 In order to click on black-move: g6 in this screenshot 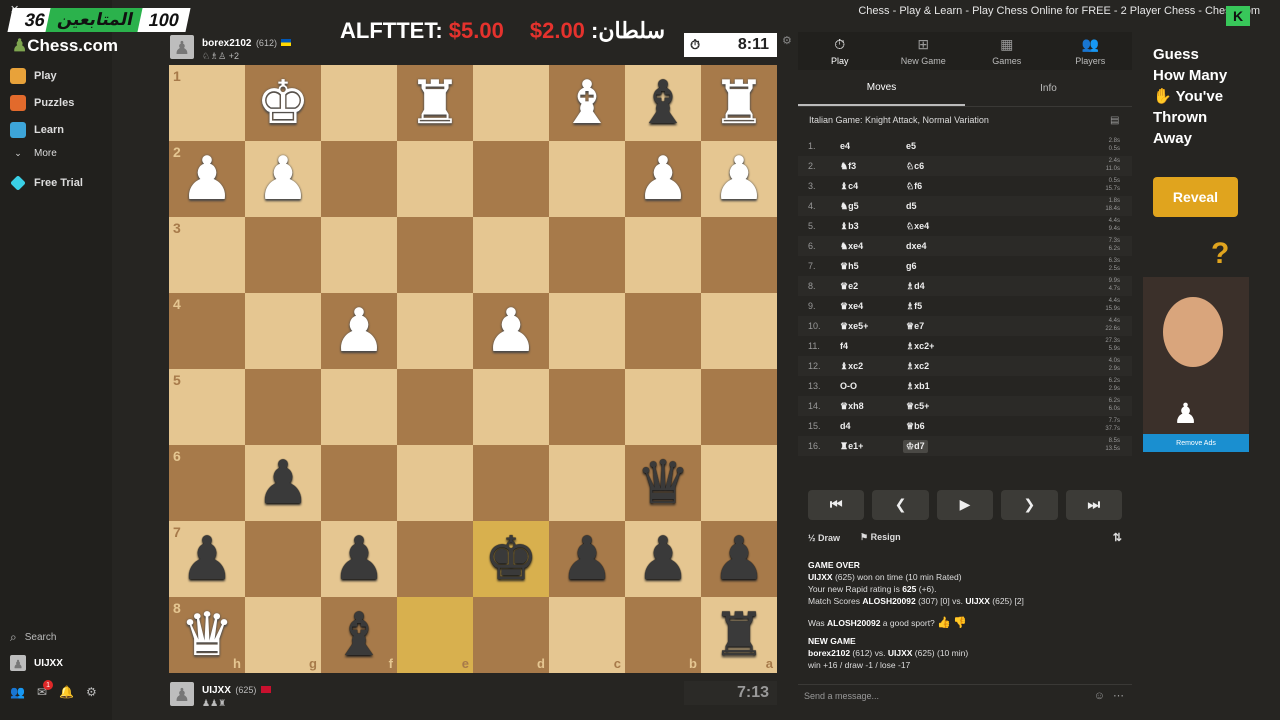, I will do `click(911, 266)`.